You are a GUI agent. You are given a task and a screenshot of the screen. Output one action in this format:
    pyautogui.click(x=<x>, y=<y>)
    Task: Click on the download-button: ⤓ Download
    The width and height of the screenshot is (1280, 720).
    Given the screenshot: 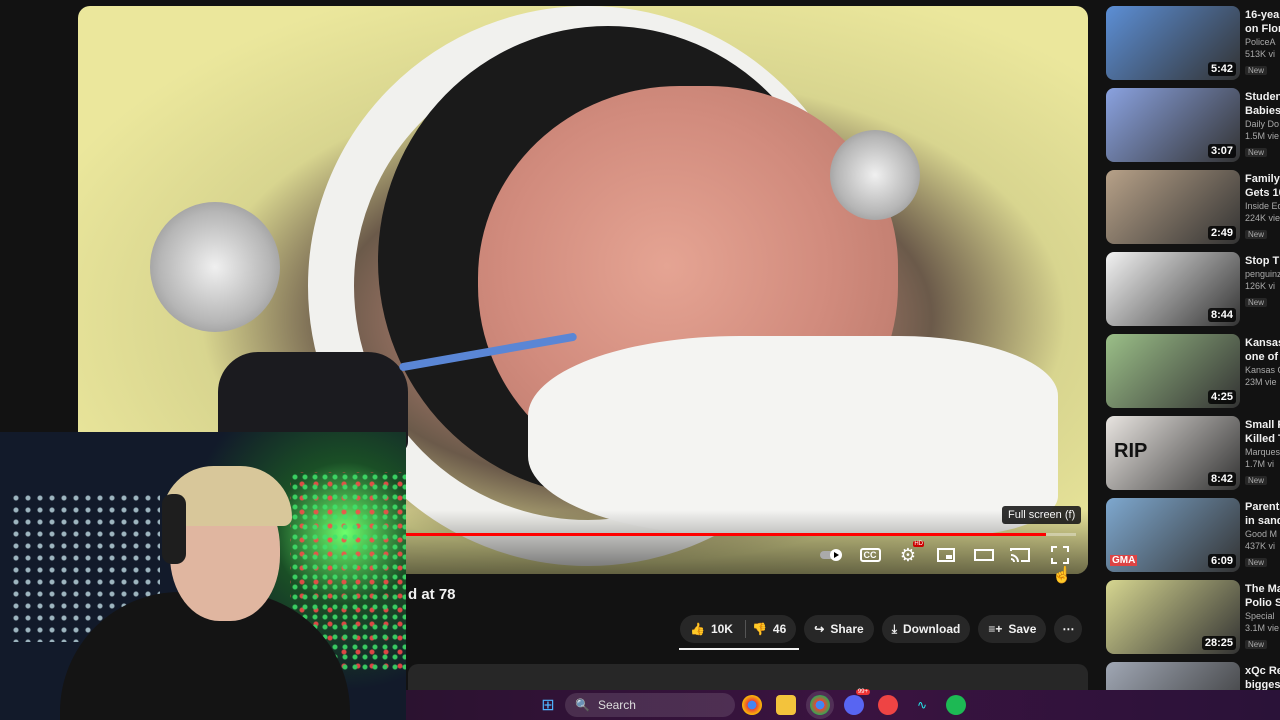 What is the action you would take?
    pyautogui.click(x=926, y=629)
    